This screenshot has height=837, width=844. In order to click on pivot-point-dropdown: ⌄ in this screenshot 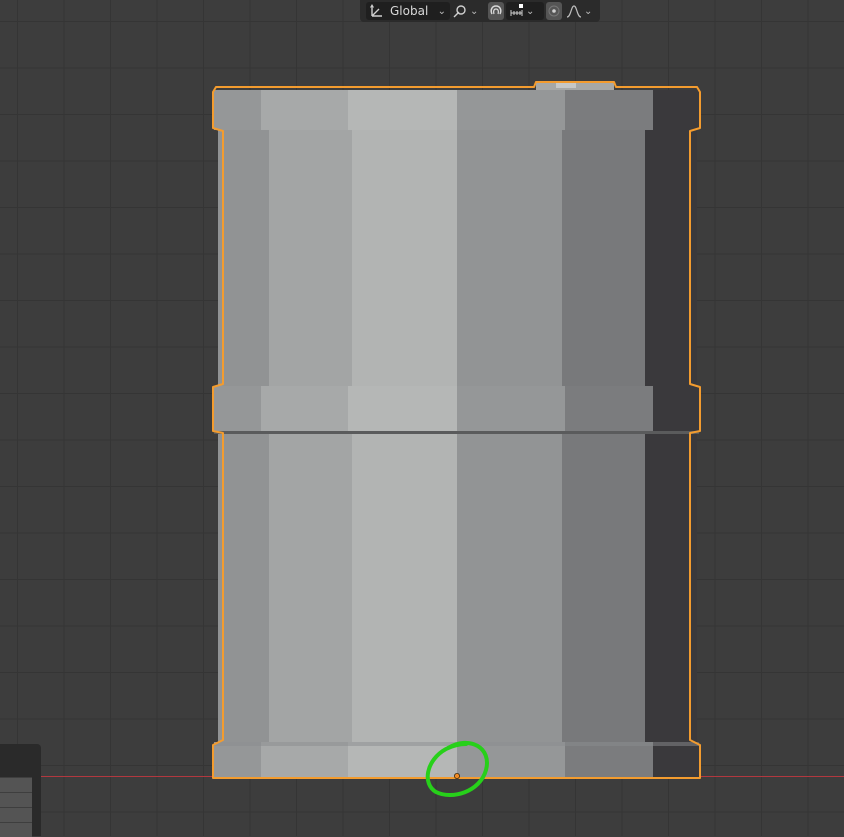, I will do `click(467, 11)`.